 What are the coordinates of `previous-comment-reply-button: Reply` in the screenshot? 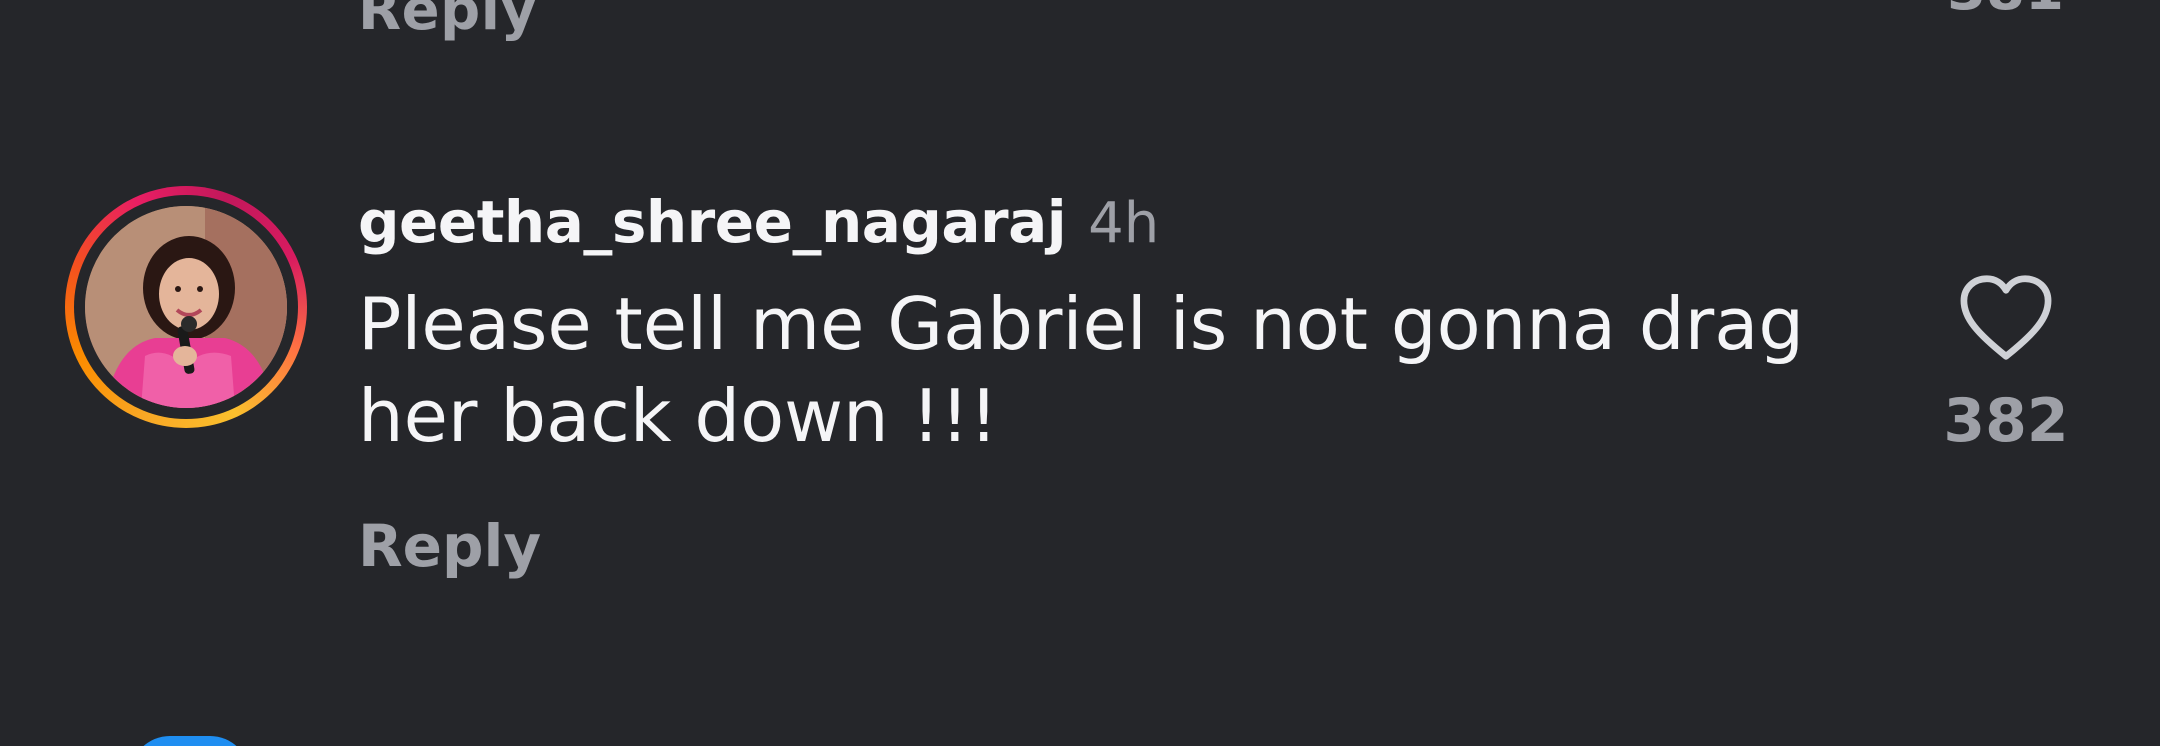 It's located at (447, 21).